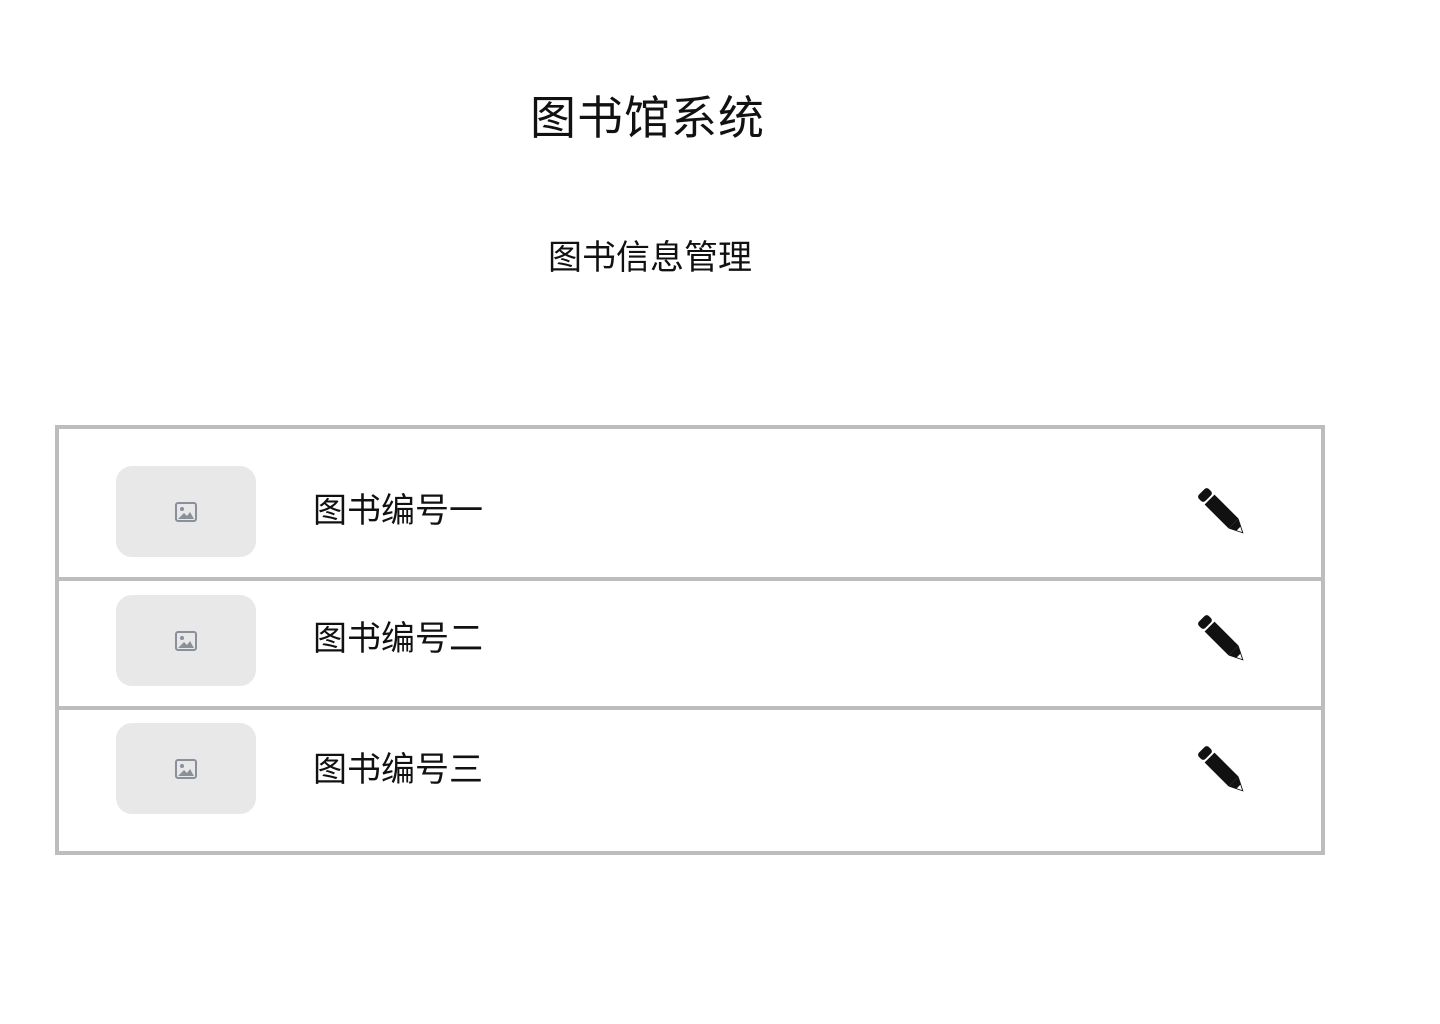 The width and height of the screenshot is (1440, 1024). Describe the element at coordinates (398, 770) in the screenshot. I see `book-label: 图书编号三` at that location.